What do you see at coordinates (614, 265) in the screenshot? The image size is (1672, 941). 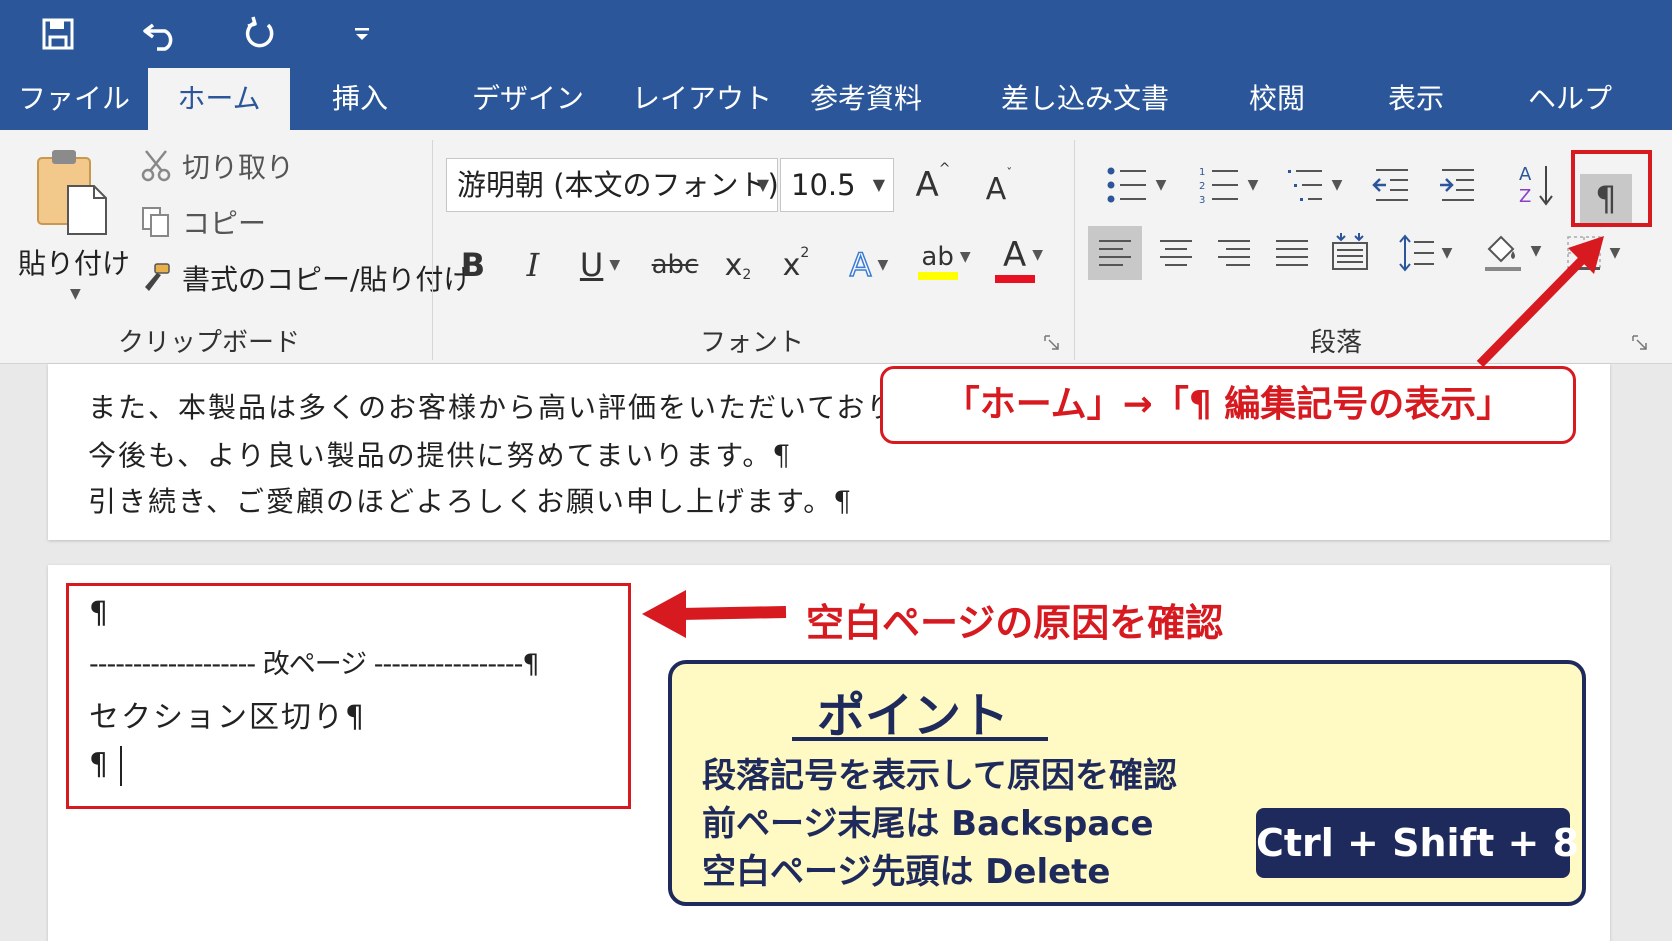 I see `underline-dropdown-icon: ▼` at bounding box center [614, 265].